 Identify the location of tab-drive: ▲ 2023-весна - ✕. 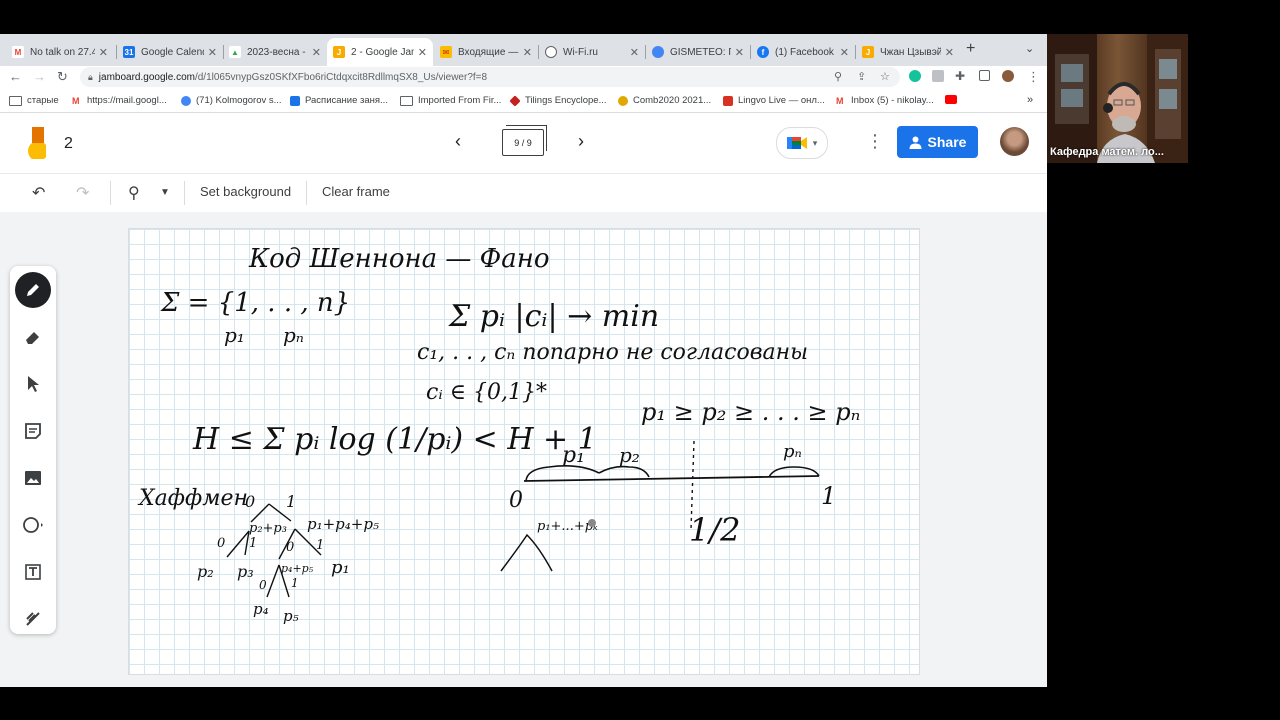
(275, 52).